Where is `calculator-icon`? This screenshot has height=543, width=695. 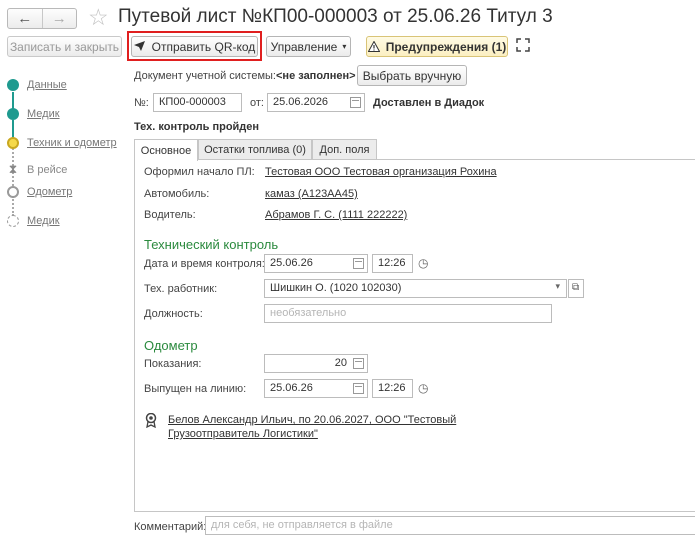 calculator-icon is located at coordinates (358, 363).